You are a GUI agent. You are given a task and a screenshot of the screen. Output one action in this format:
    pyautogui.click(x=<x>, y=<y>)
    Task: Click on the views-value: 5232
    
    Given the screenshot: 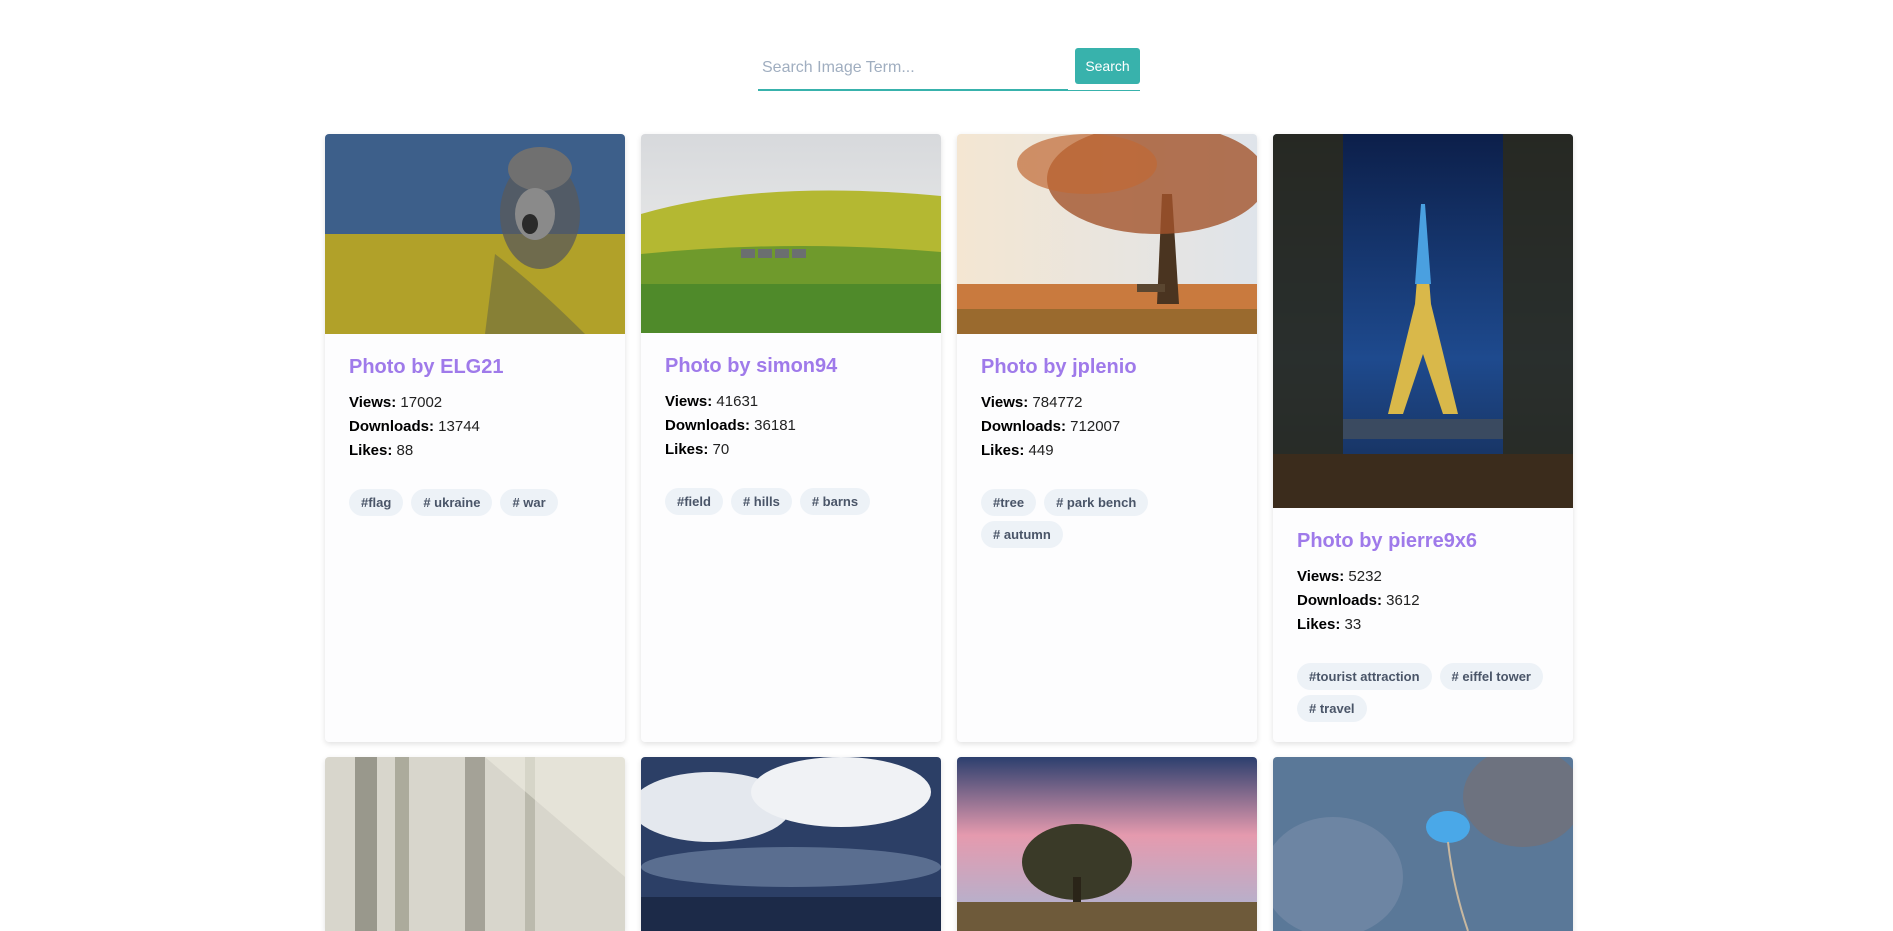 What is the action you would take?
    pyautogui.click(x=1365, y=576)
    